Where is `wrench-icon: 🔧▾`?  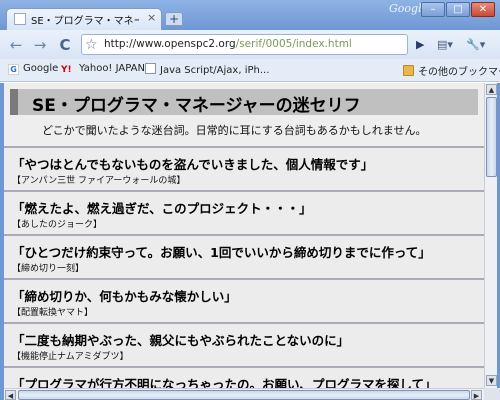 wrench-icon: 🔧▾ is located at coordinates (475, 45).